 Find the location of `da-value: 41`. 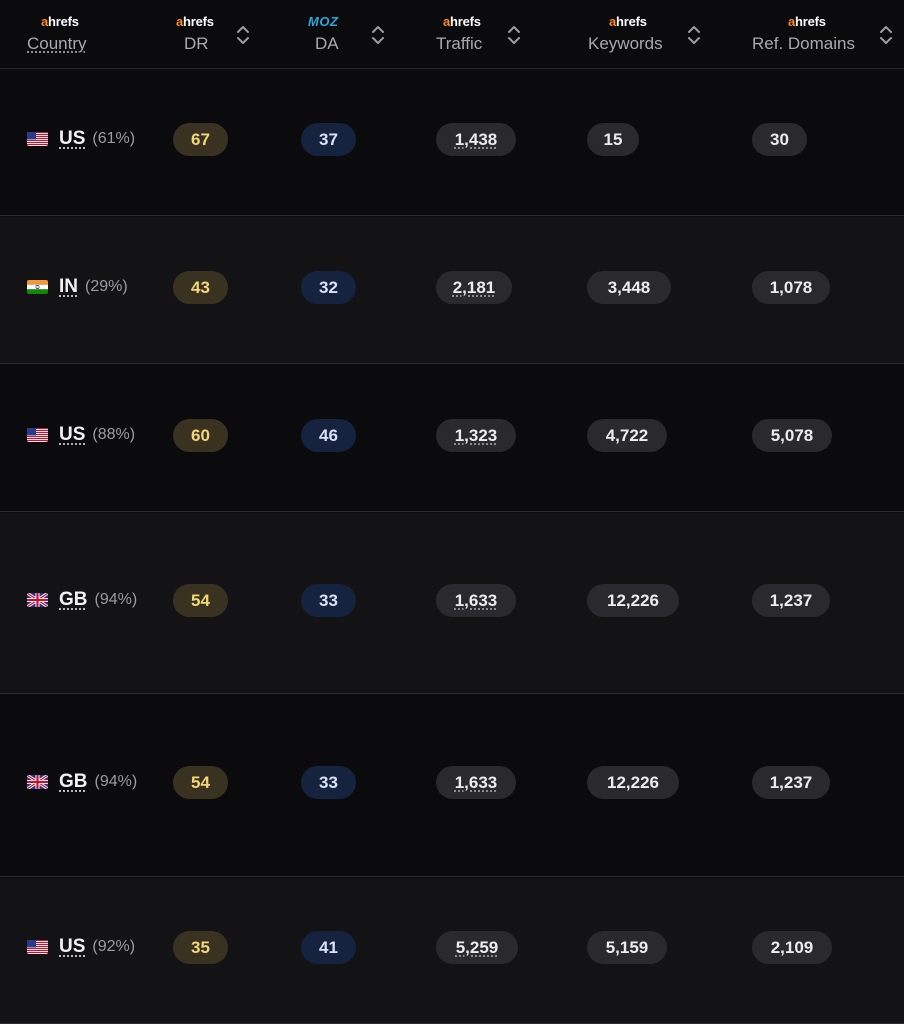

da-value: 41 is located at coordinates (328, 947).